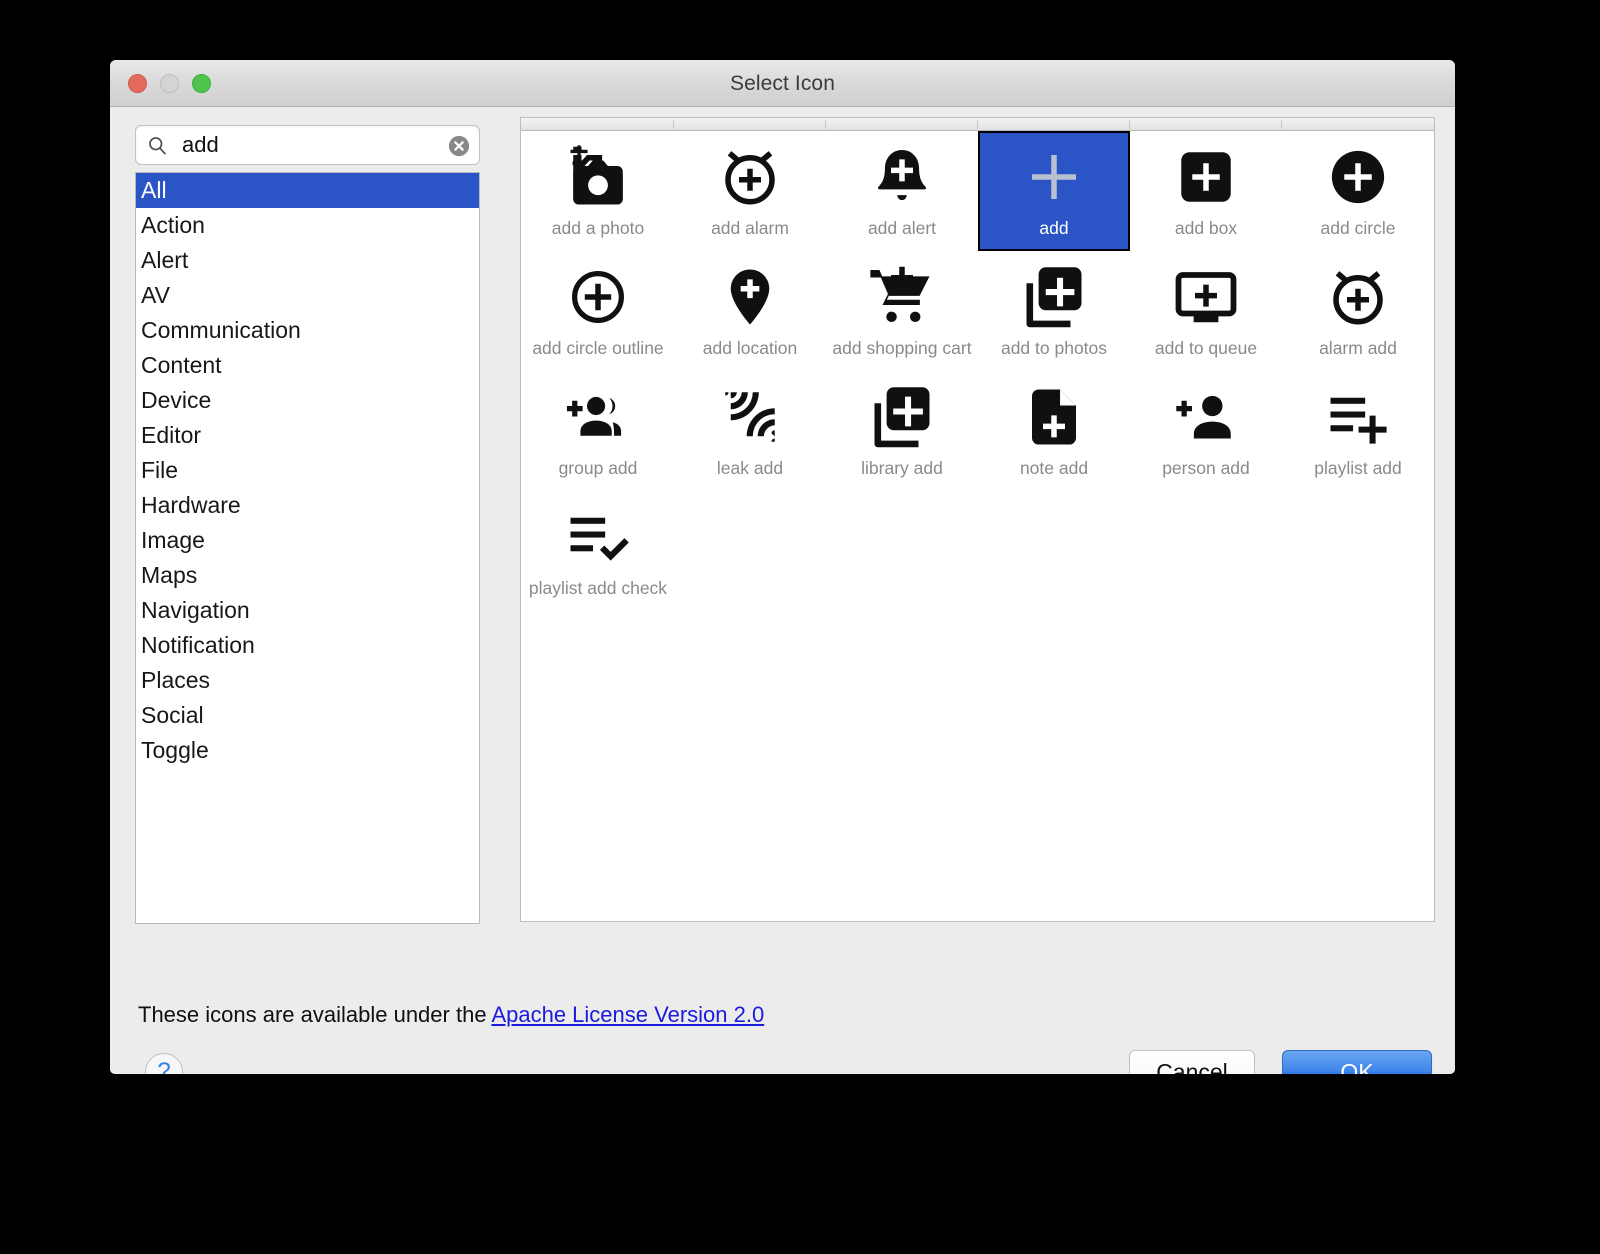 This screenshot has width=1600, height=1254. What do you see at coordinates (598, 297) in the screenshot?
I see `add-circle-outline-icon` at bounding box center [598, 297].